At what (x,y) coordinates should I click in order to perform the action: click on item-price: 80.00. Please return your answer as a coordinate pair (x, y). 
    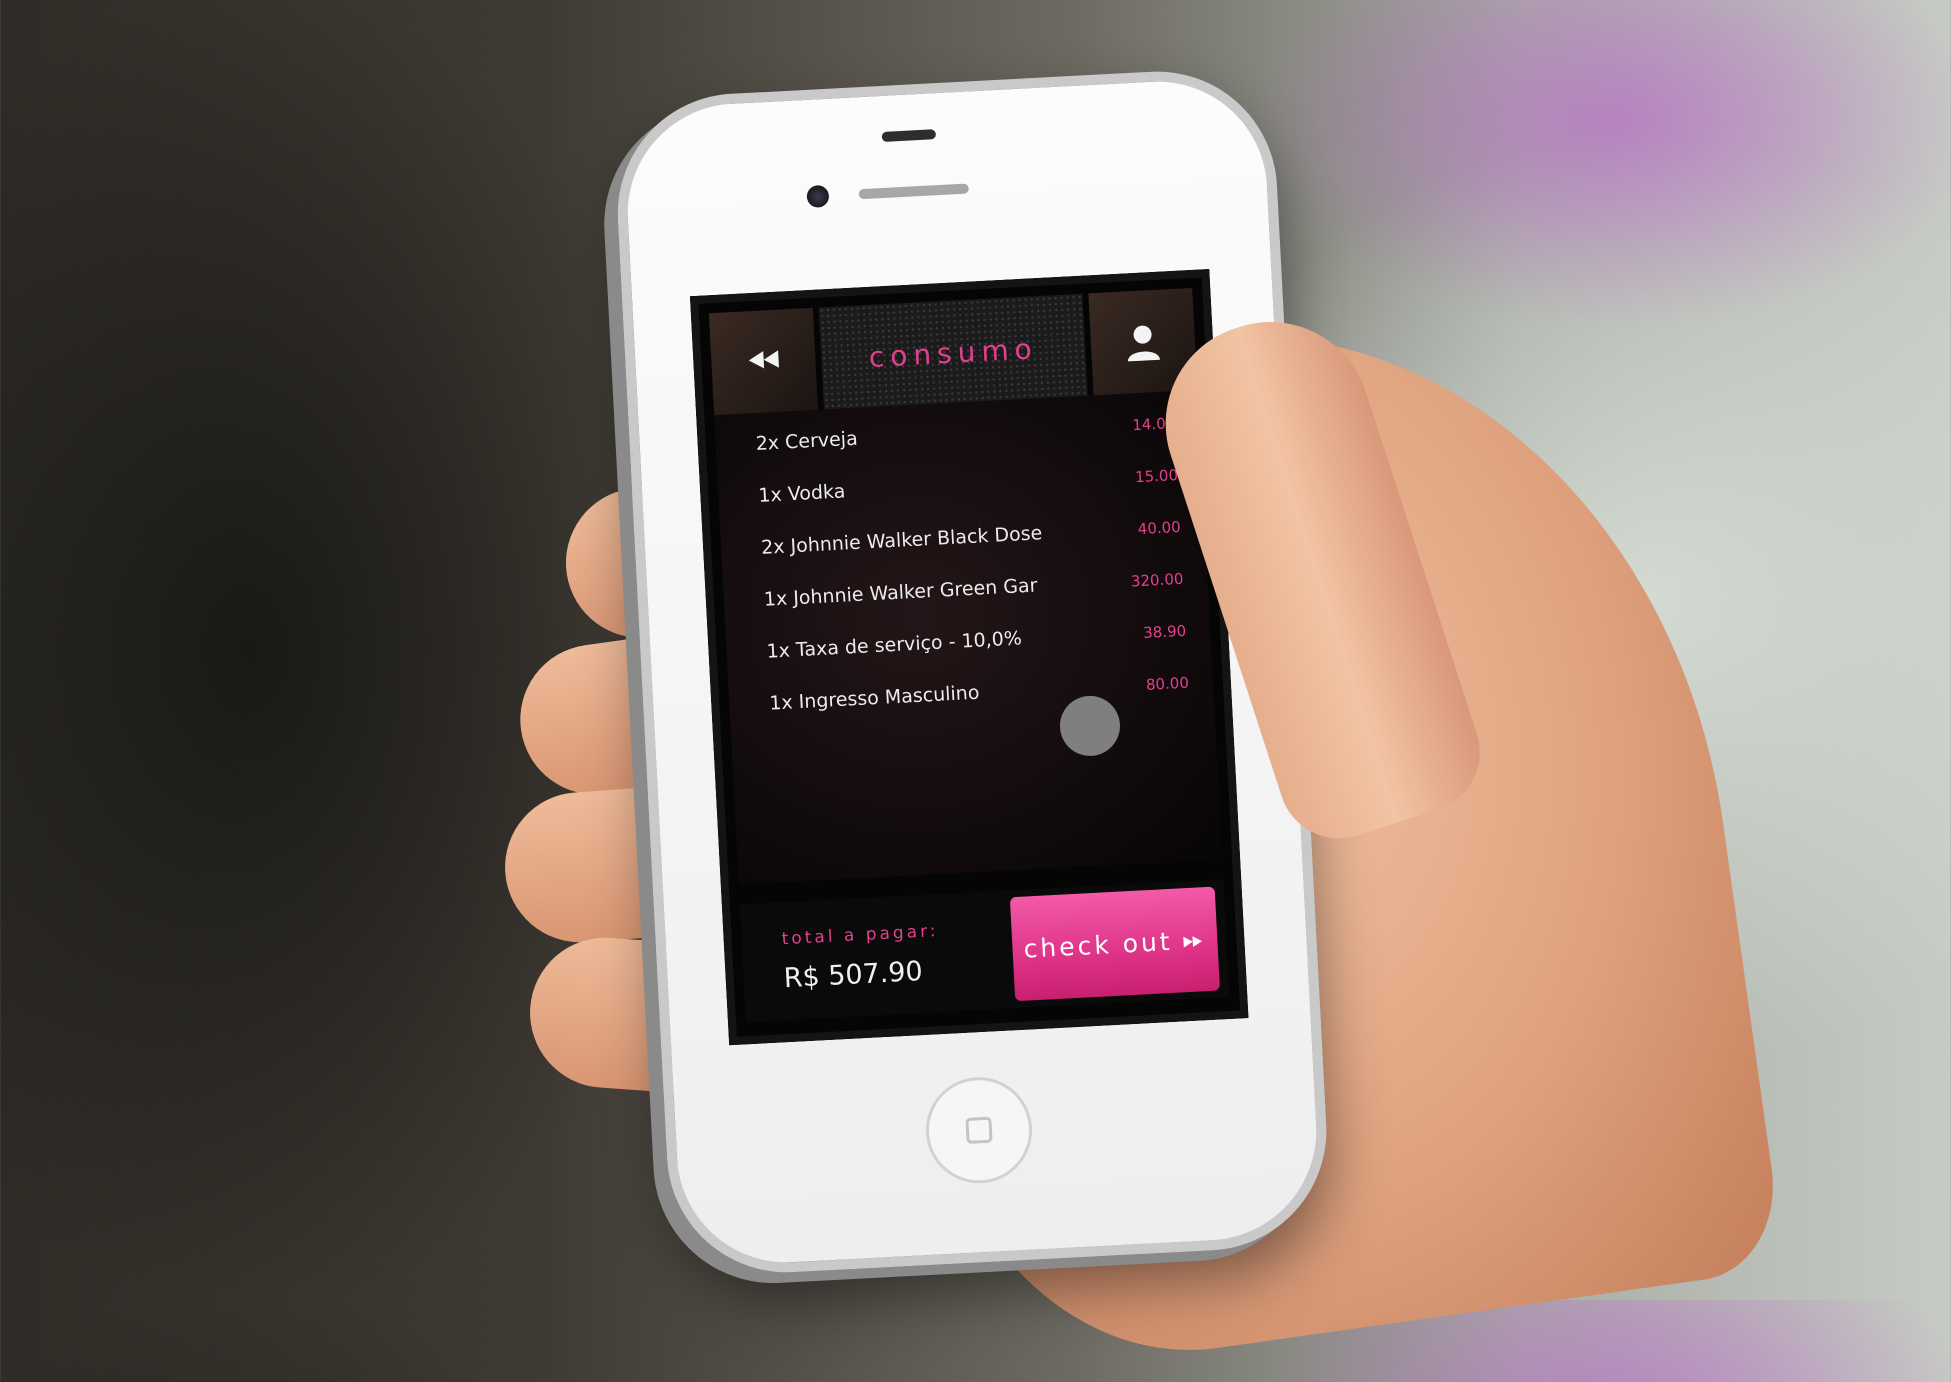
    Looking at the image, I should click on (1167, 683).